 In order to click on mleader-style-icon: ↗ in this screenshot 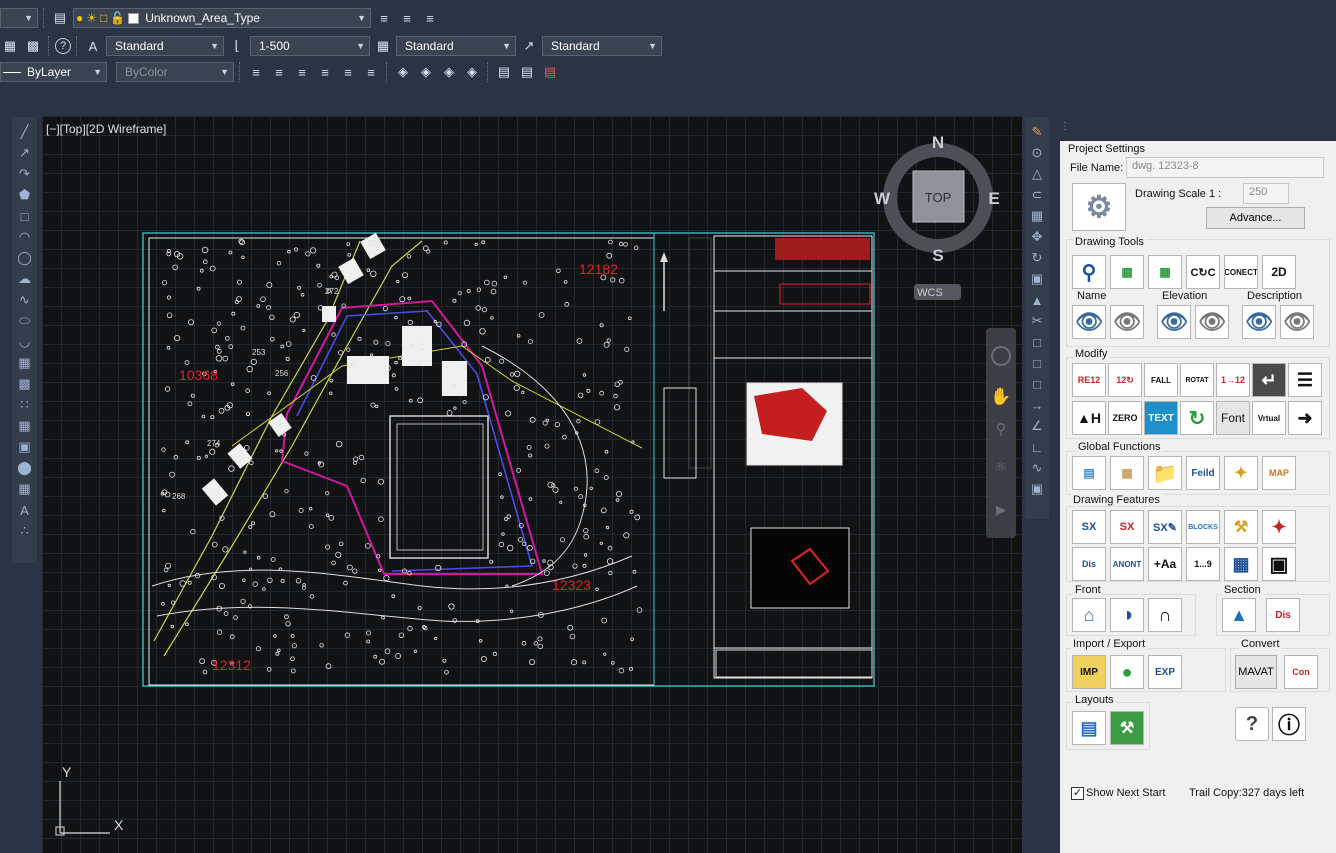, I will do `click(529, 46)`.